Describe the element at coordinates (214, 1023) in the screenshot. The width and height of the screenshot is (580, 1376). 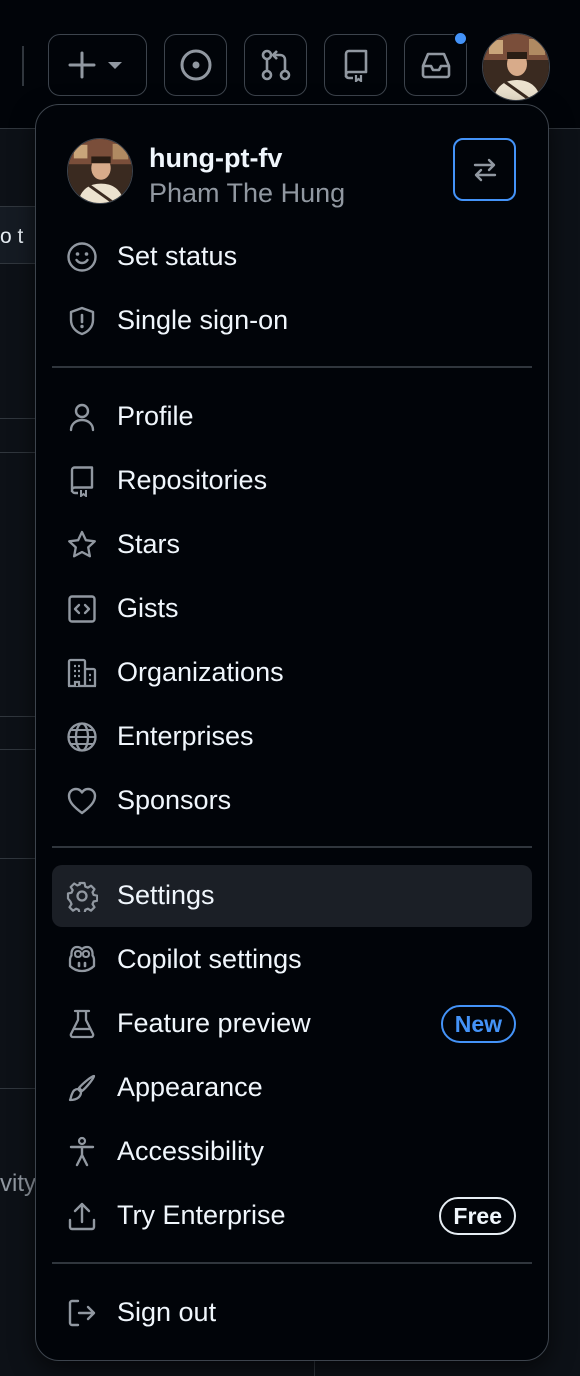
I see `menu-item-label: Feature preview` at that location.